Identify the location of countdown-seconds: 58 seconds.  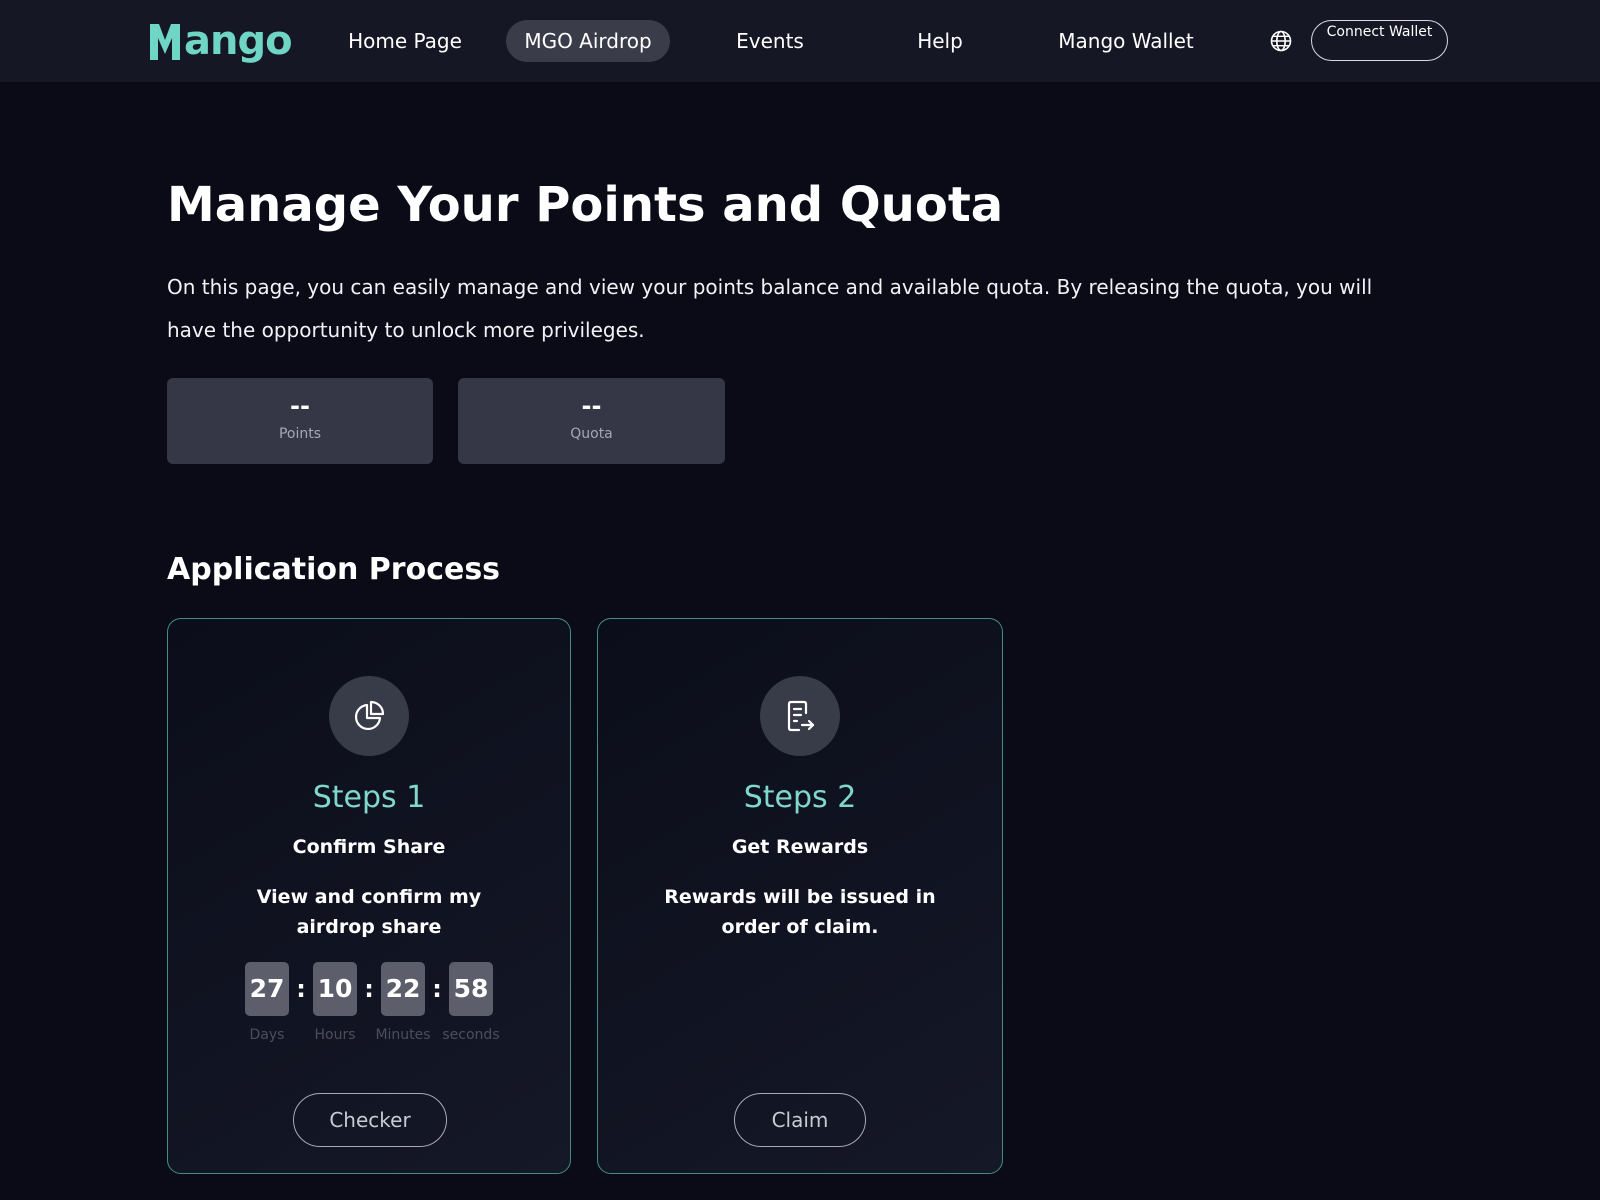
(471, 1002).